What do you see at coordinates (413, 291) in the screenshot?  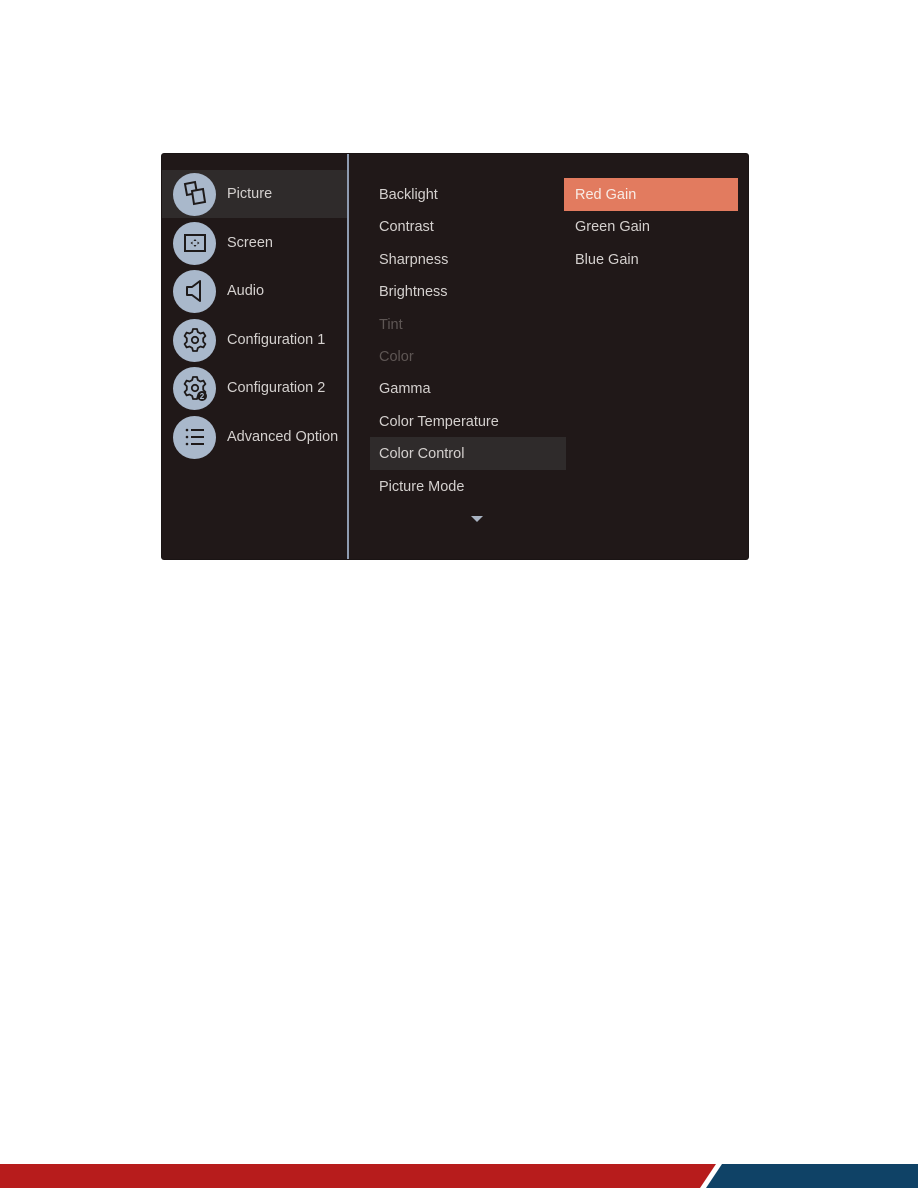 I see `menu-item-label: Brightness` at bounding box center [413, 291].